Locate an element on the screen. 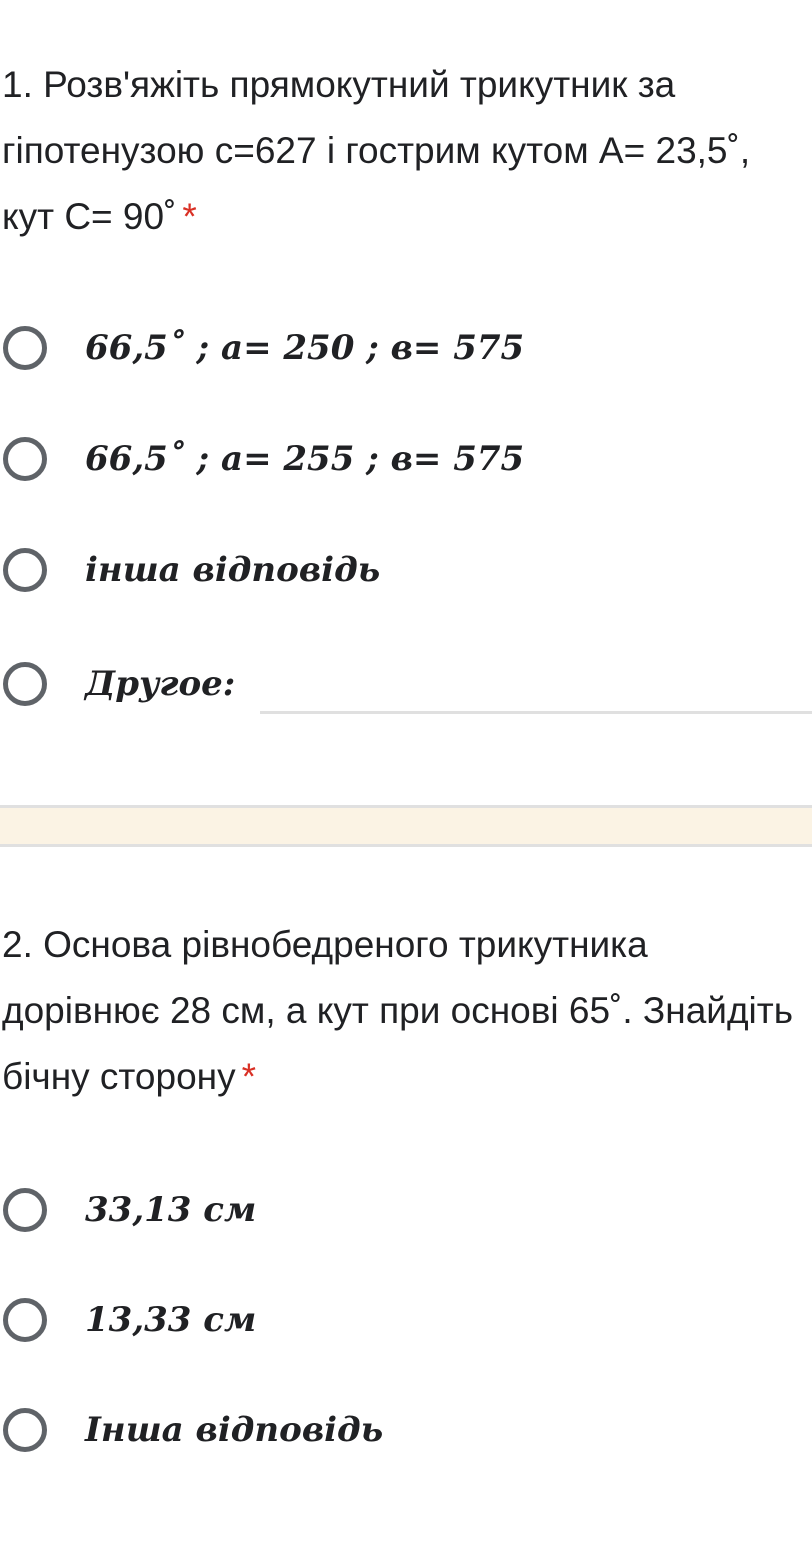 The width and height of the screenshot is (812, 1547). question-1-required-mark: * is located at coordinates (189, 216).